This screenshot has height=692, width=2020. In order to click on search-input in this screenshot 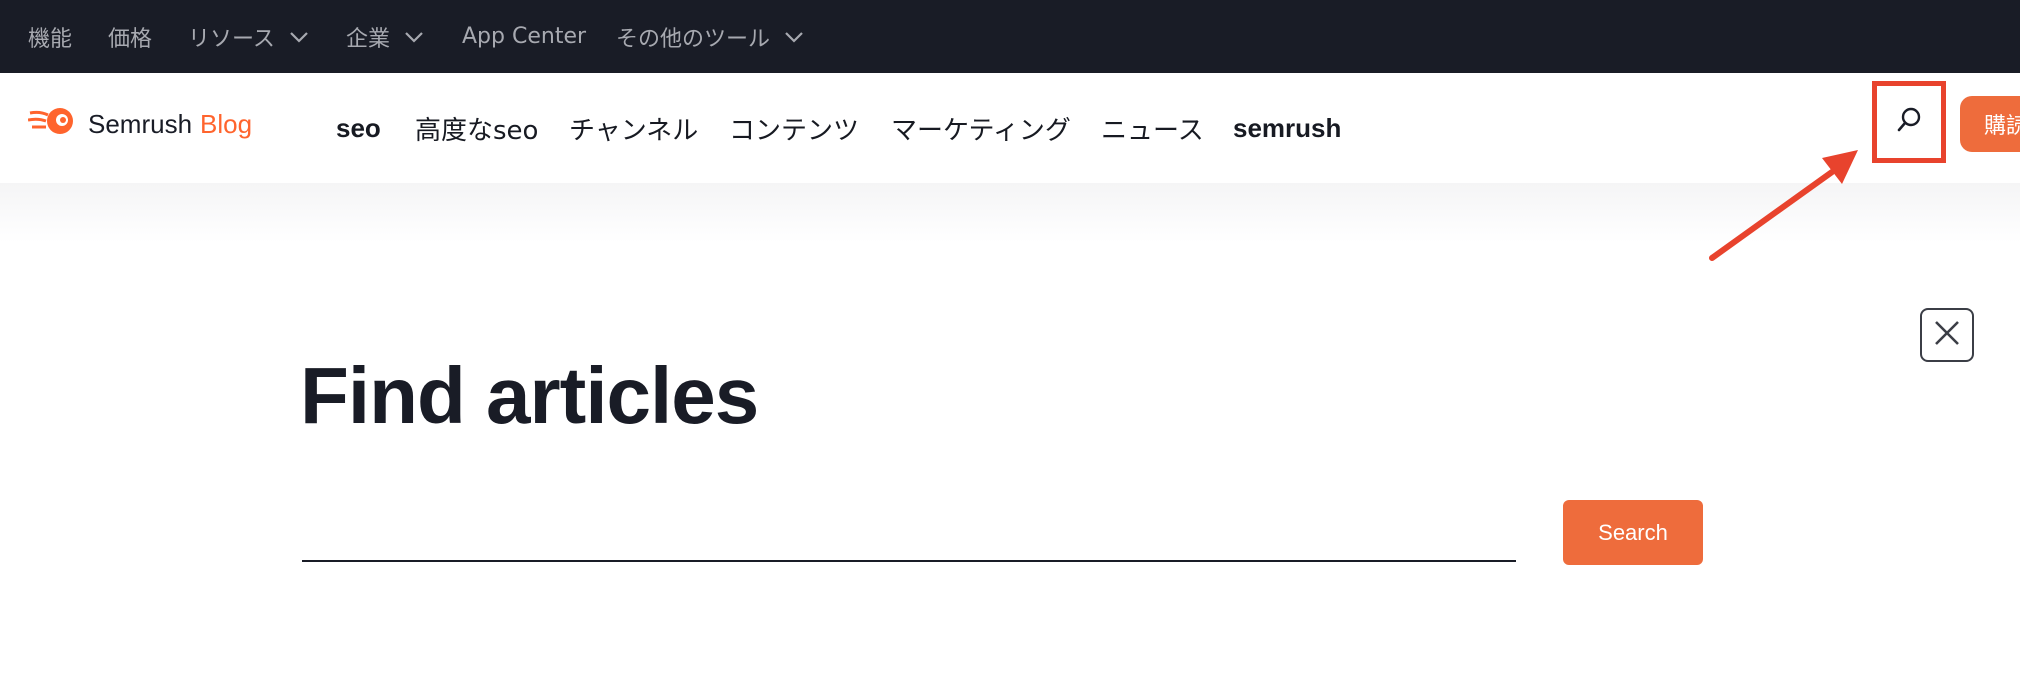, I will do `click(909, 531)`.